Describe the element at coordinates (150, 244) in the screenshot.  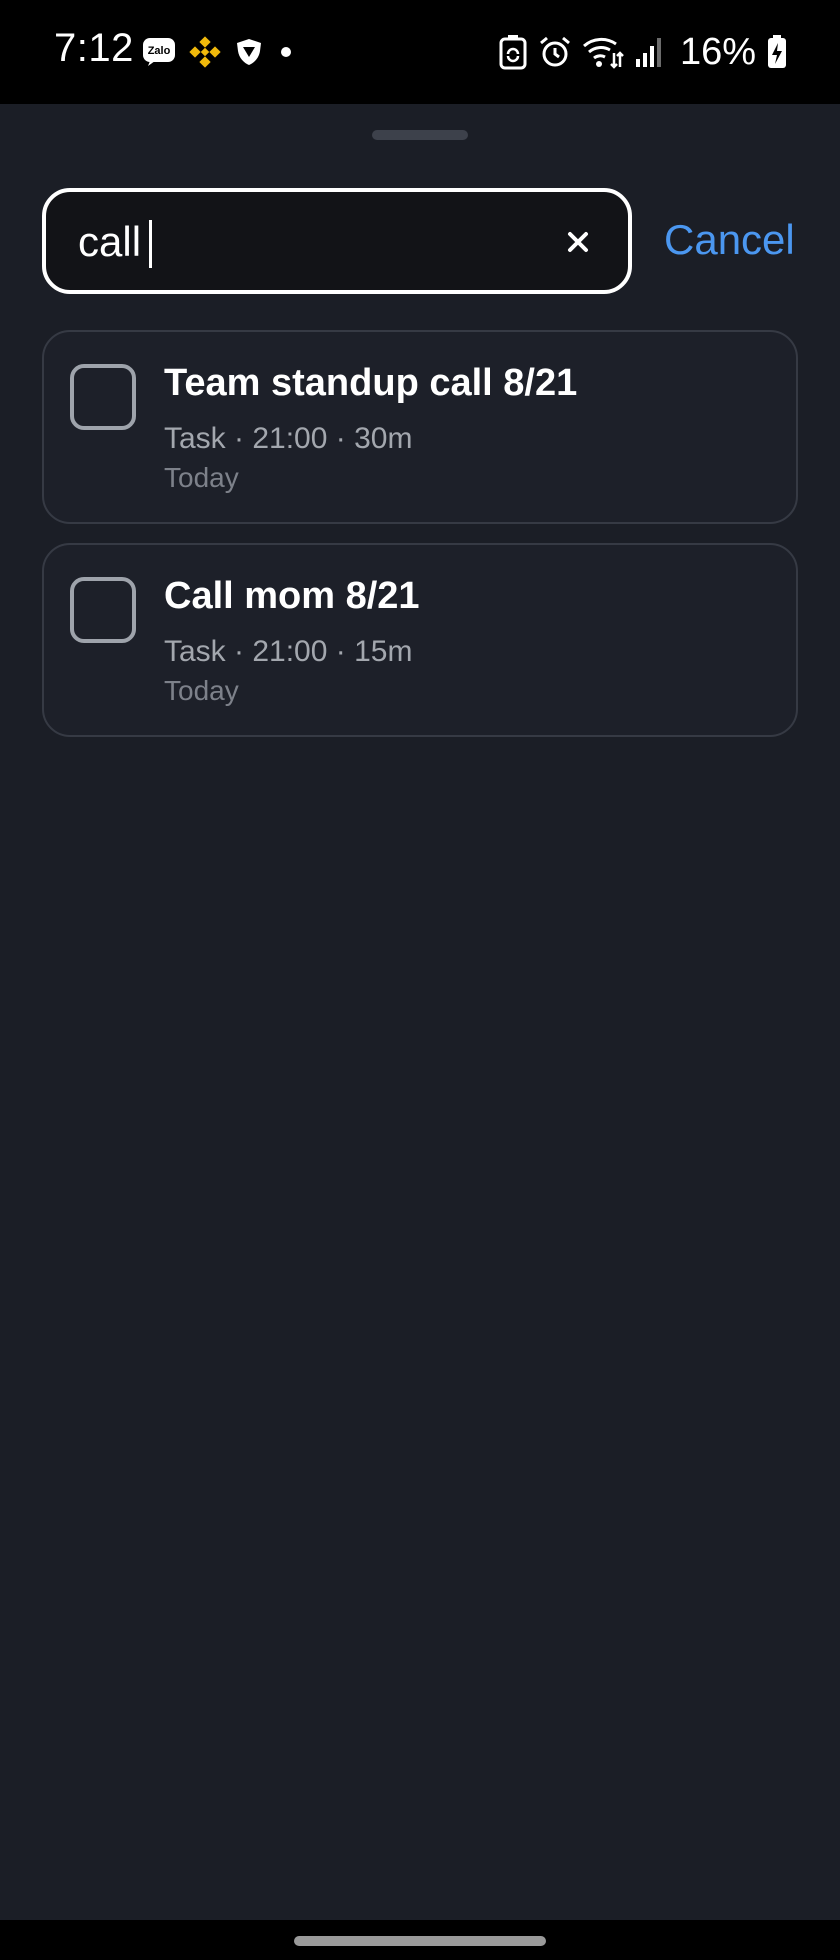
I see `text-caret` at that location.